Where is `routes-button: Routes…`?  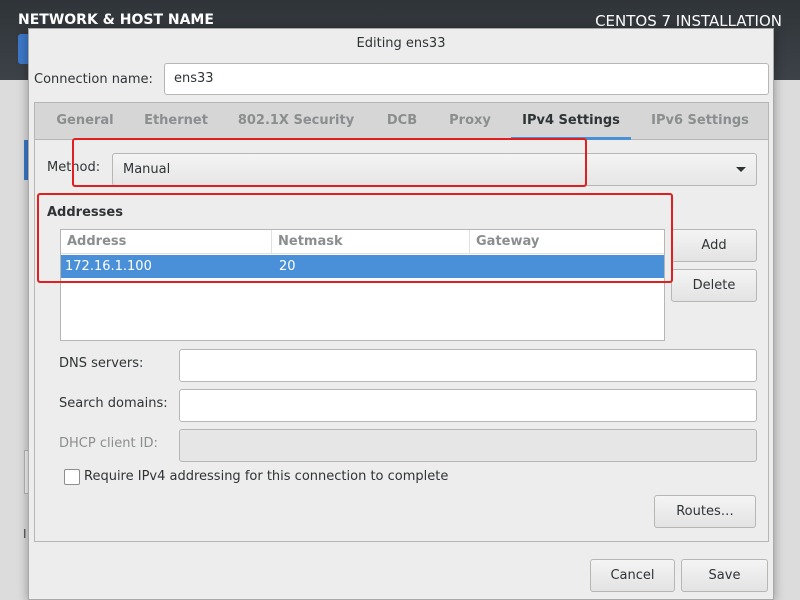
routes-button: Routes… is located at coordinates (705, 511).